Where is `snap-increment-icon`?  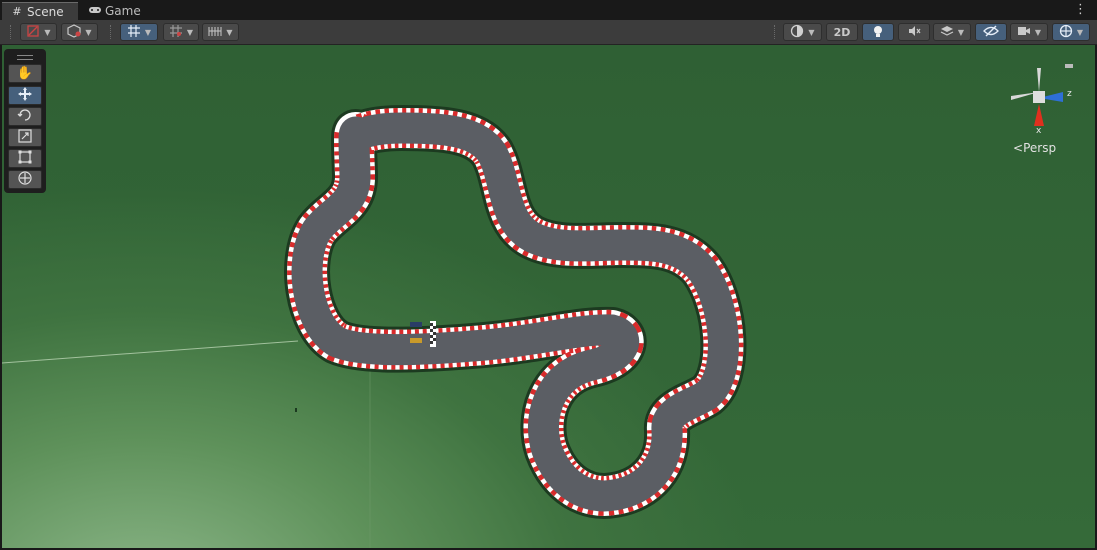
snap-increment-icon is located at coordinates (176, 32).